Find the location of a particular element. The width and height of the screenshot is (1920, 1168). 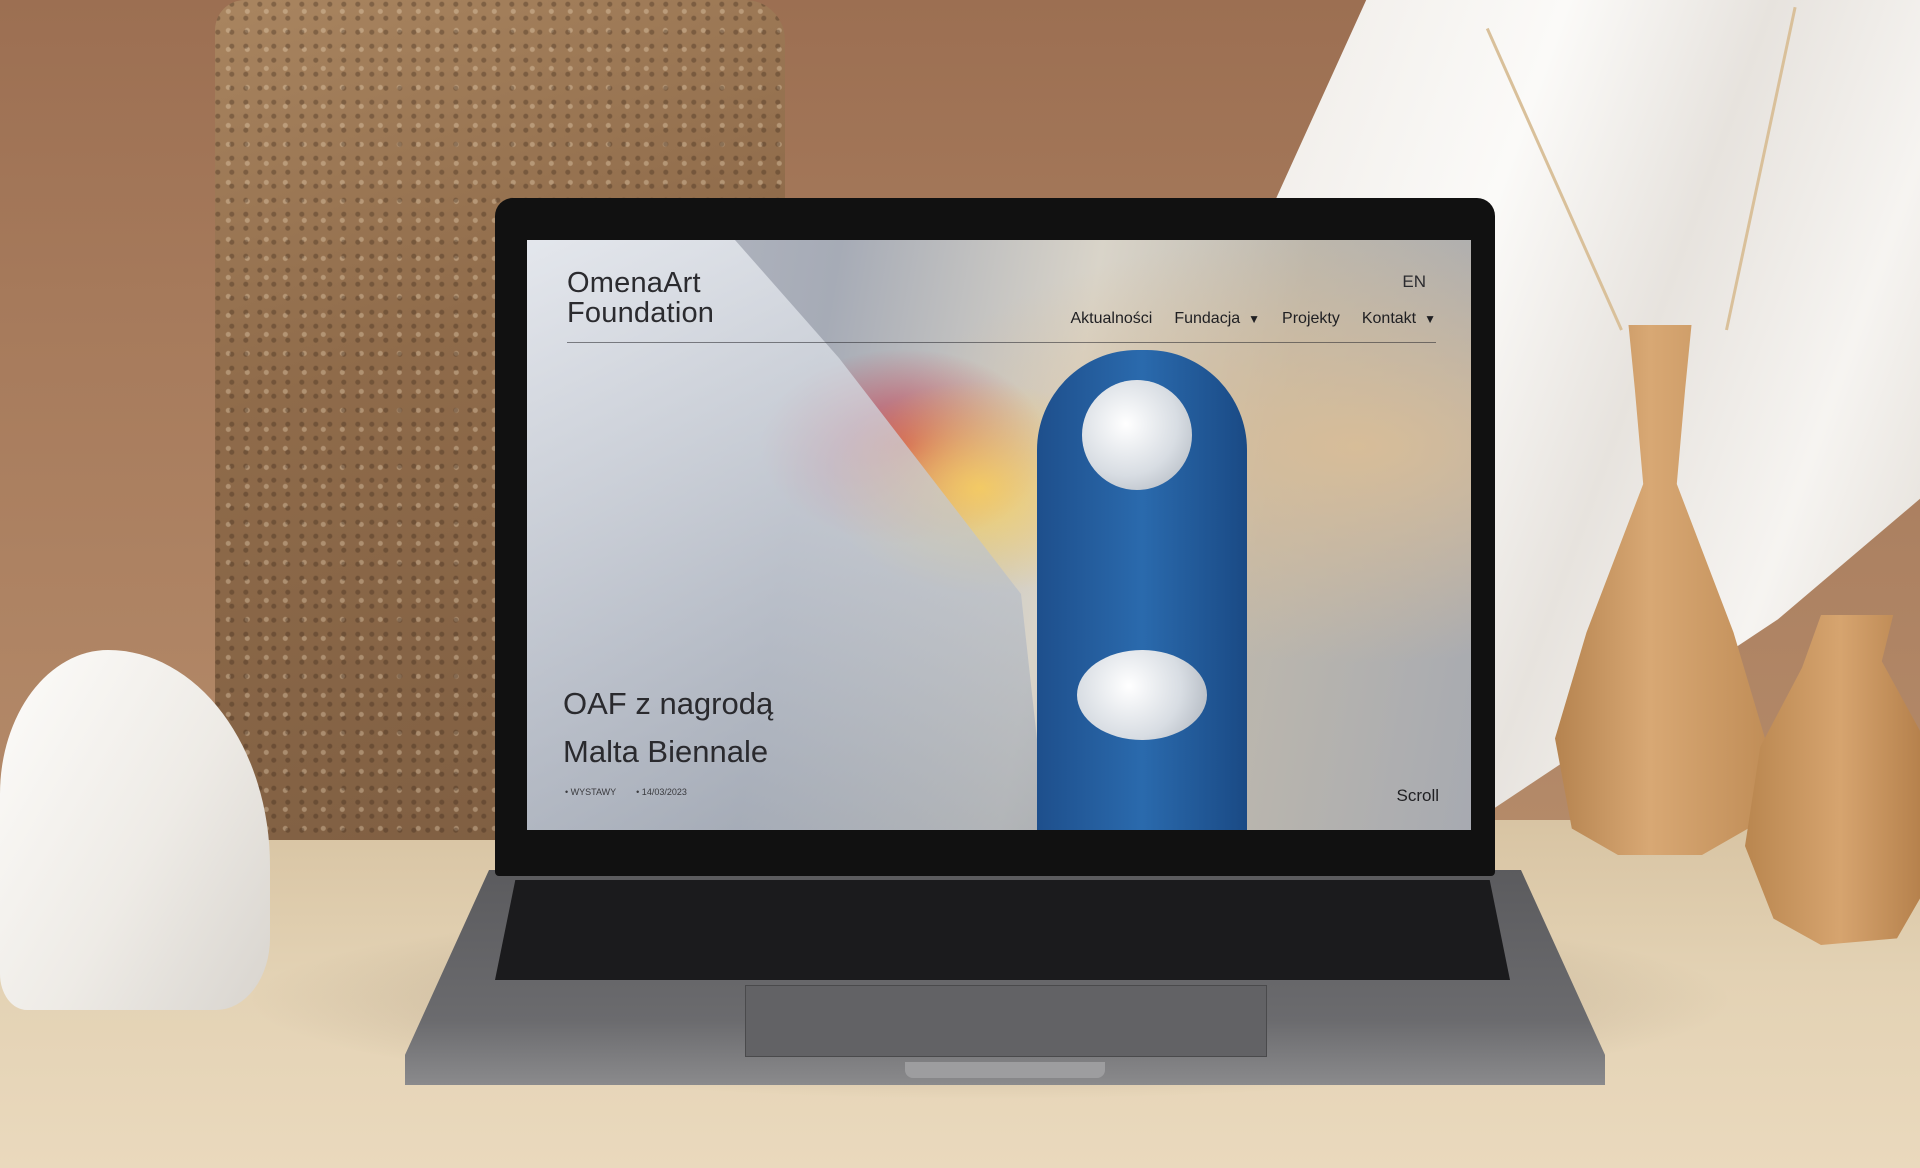

header-divider is located at coordinates (1001, 342).